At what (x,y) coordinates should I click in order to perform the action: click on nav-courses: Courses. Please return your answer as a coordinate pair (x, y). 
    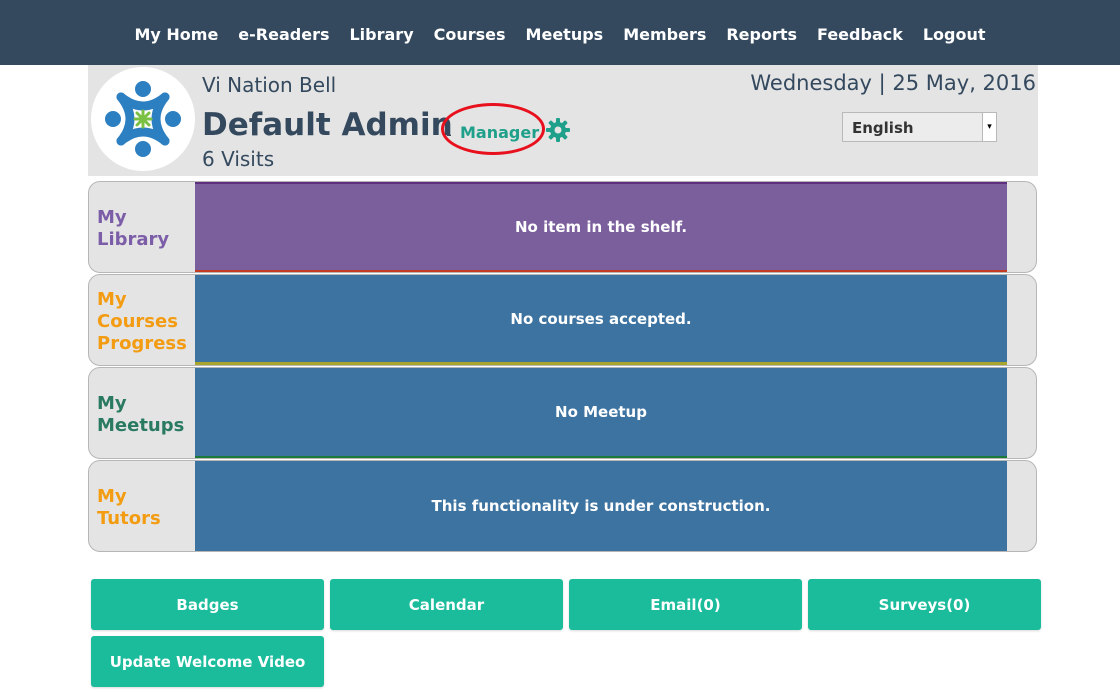
    Looking at the image, I should click on (470, 34).